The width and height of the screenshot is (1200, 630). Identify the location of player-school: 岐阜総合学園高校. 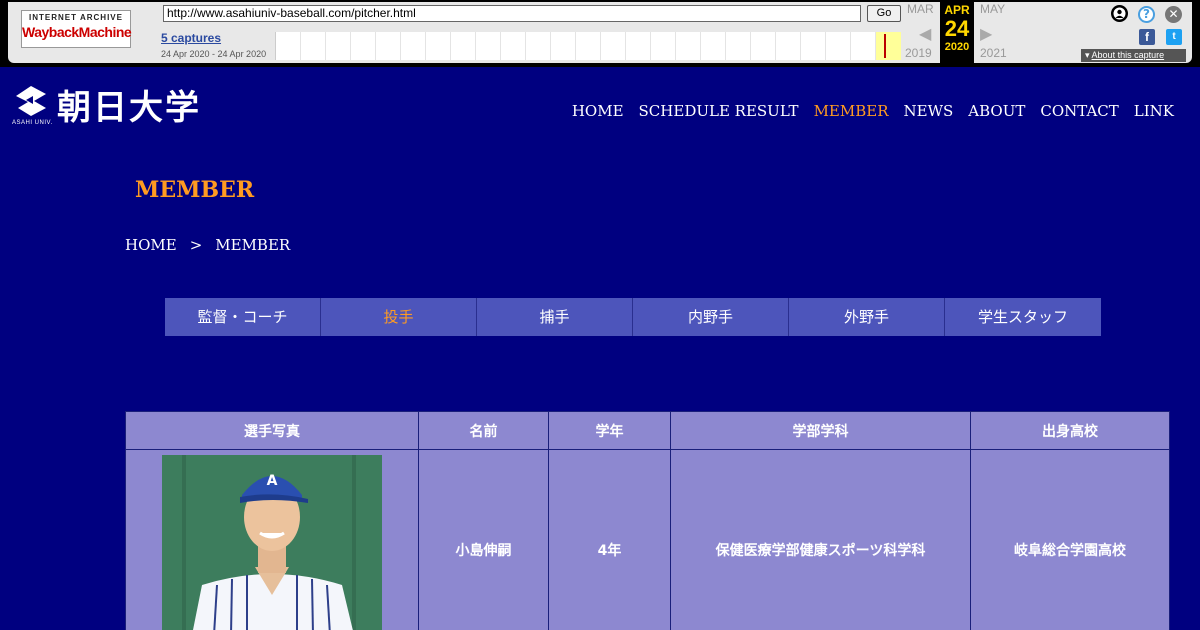
(1070, 539).